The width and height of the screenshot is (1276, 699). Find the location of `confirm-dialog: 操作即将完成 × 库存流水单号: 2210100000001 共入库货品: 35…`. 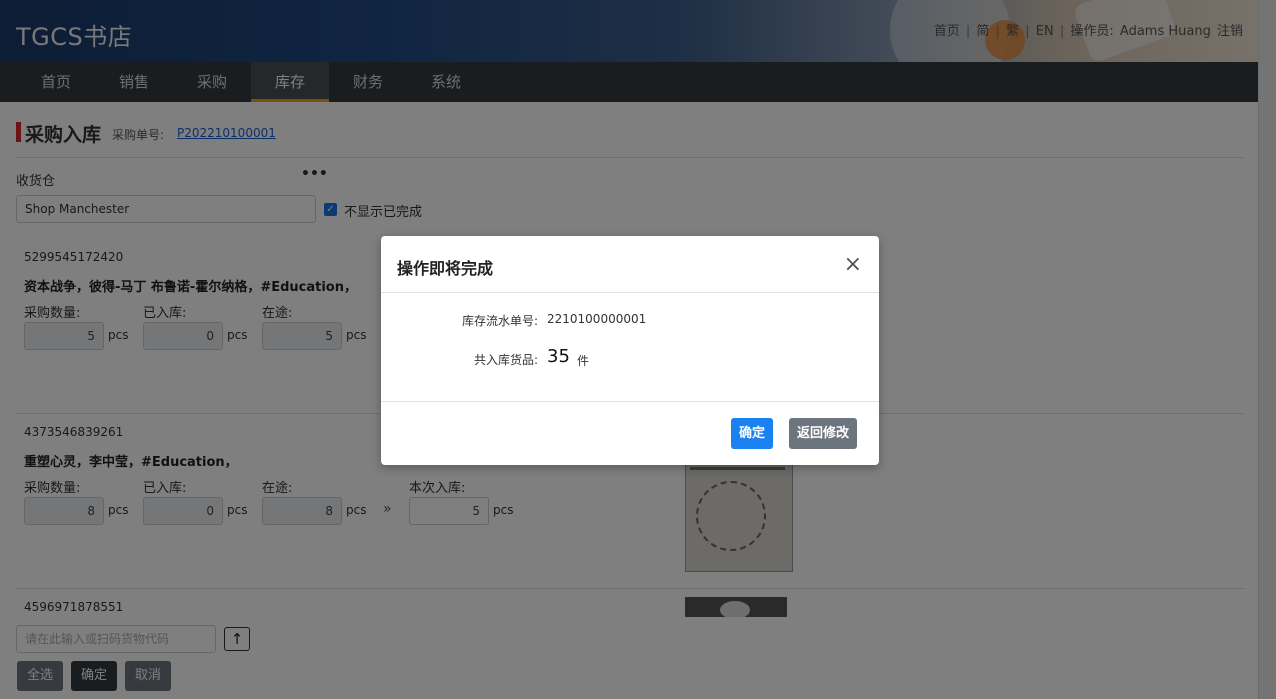

confirm-dialog: 操作即将完成 × 库存流水单号: 2210100000001 共入库货品: 35… is located at coordinates (630, 350).